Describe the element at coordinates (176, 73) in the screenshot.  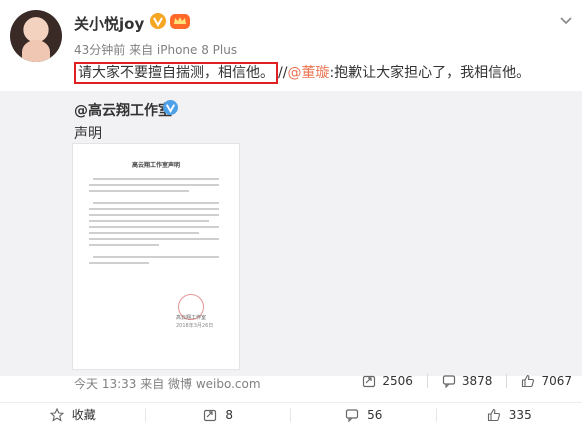
I see `highlighted-text: 请大家不要擅自揣测，相信他。` at that location.